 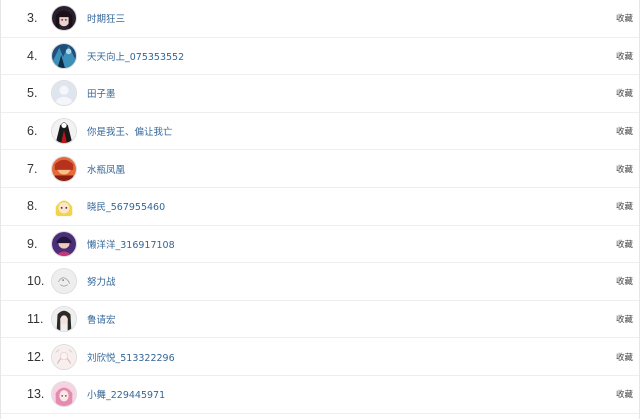 I want to click on list-item: 7. 水瓶凤凰 收藏, so click(x=320, y=169).